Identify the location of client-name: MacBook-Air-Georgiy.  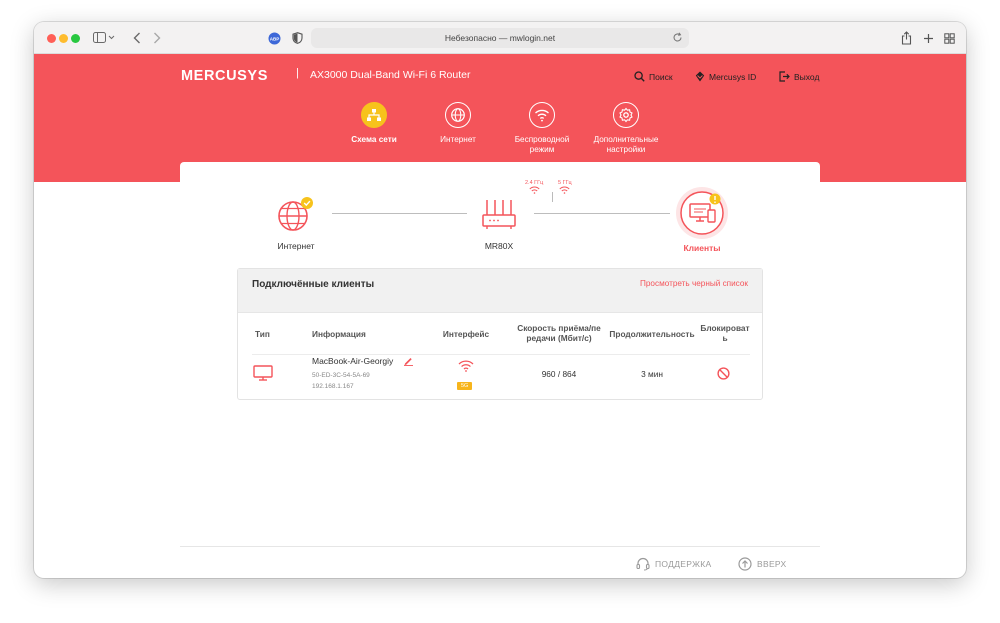
(353, 361).